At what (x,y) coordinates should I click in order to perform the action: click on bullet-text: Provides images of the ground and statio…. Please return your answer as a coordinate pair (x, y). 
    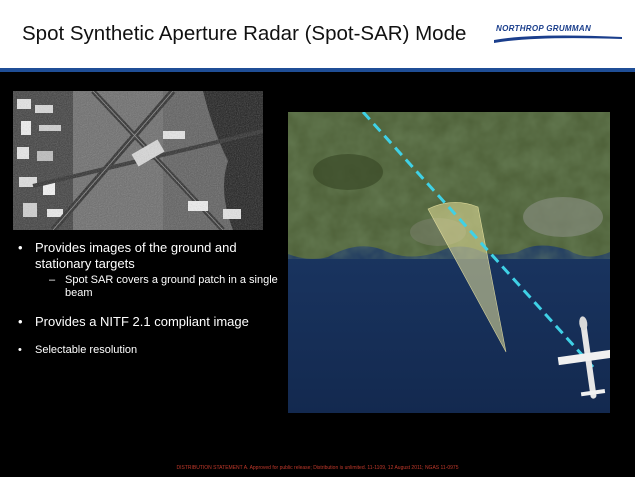
    Looking at the image, I should click on (136, 255).